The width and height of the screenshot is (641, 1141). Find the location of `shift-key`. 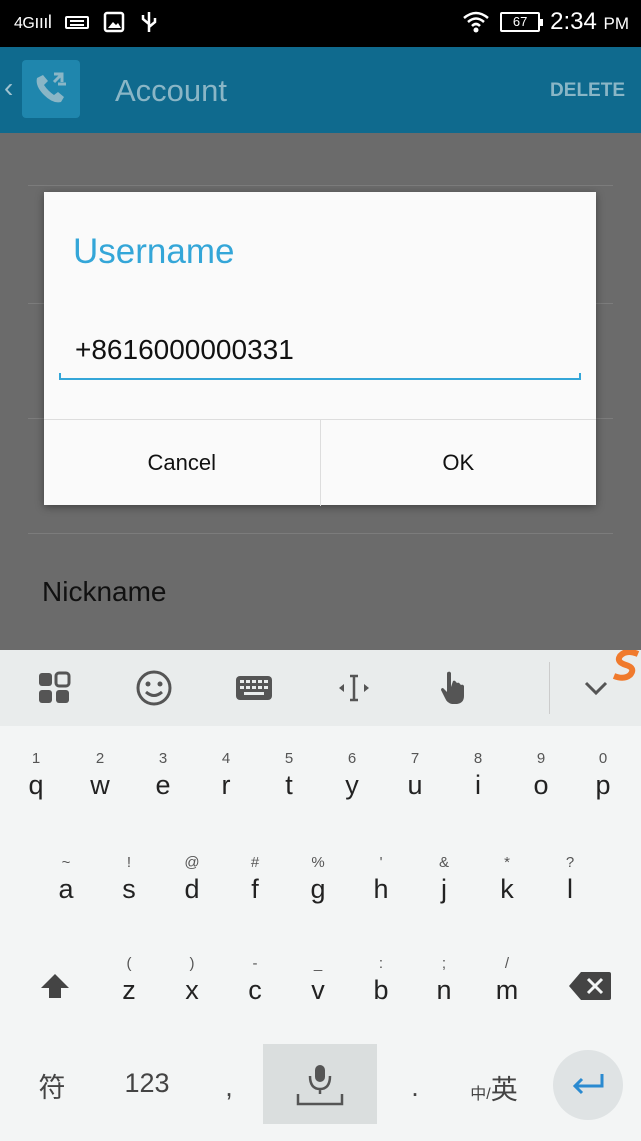

shift-key is located at coordinates (55, 989).